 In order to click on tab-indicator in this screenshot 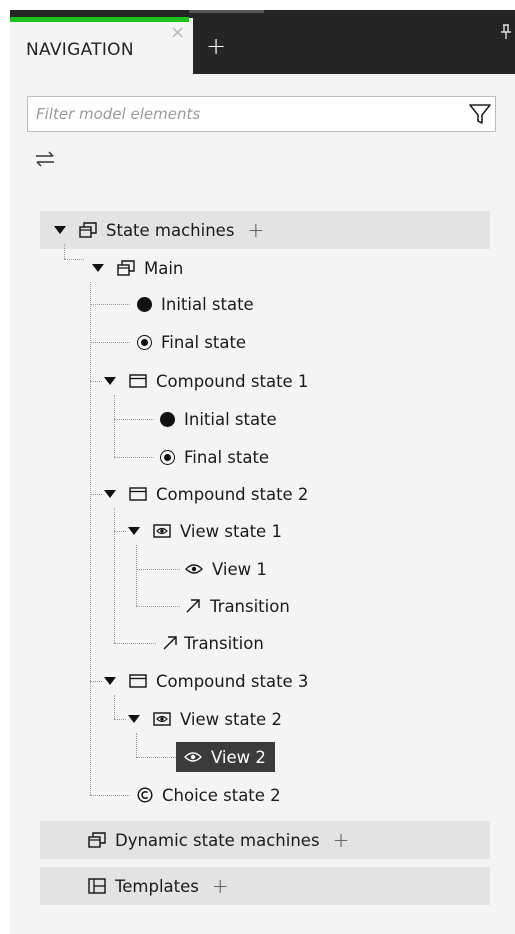, I will do `click(226, 11)`.